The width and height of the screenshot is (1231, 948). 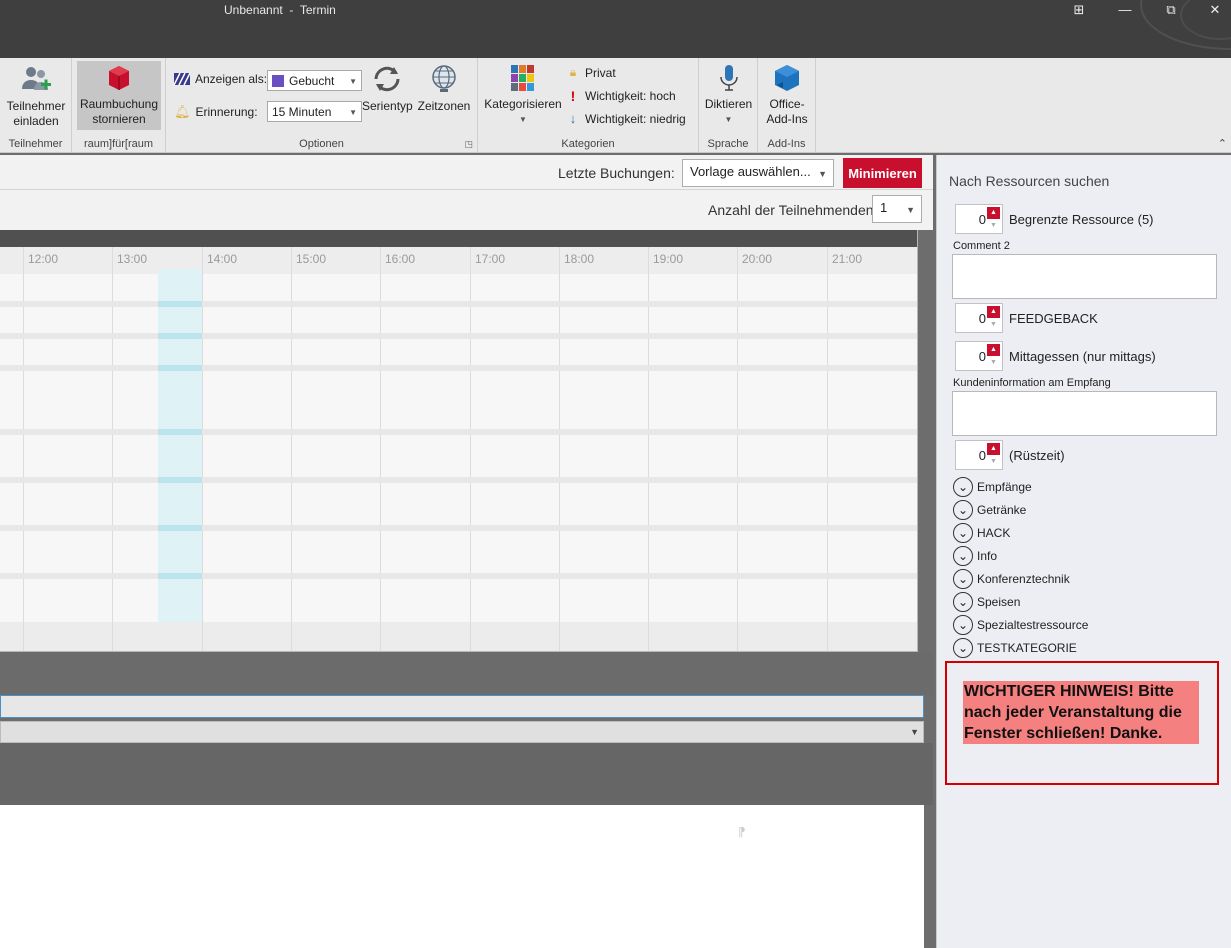 I want to click on ribbon-group-sprache: Diktieren ▼ Sprache, so click(x=728, y=105).